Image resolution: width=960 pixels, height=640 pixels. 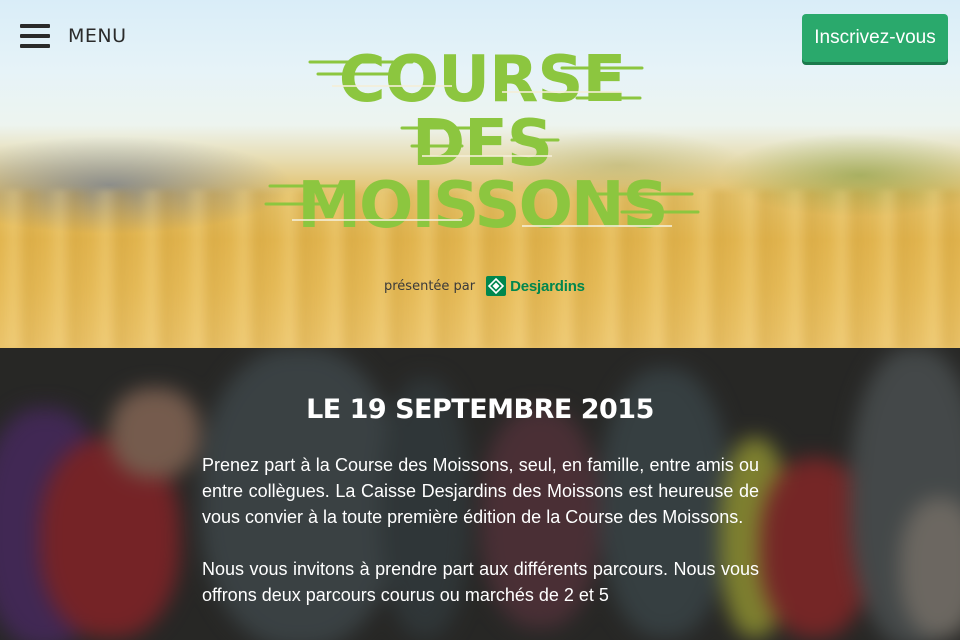 I want to click on menu-button: MENU, so click(x=73, y=36).